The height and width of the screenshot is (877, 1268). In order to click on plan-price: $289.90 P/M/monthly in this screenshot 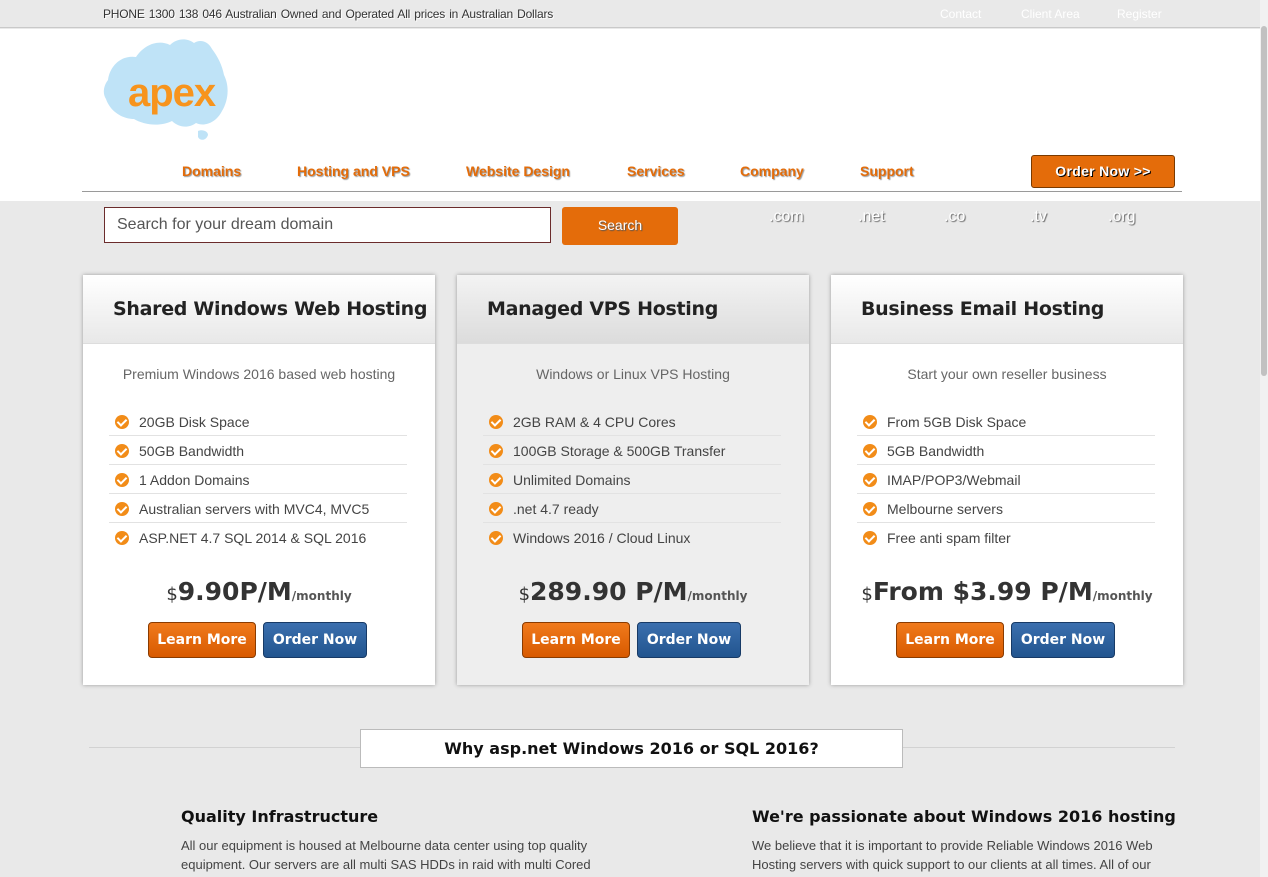, I will do `click(633, 591)`.